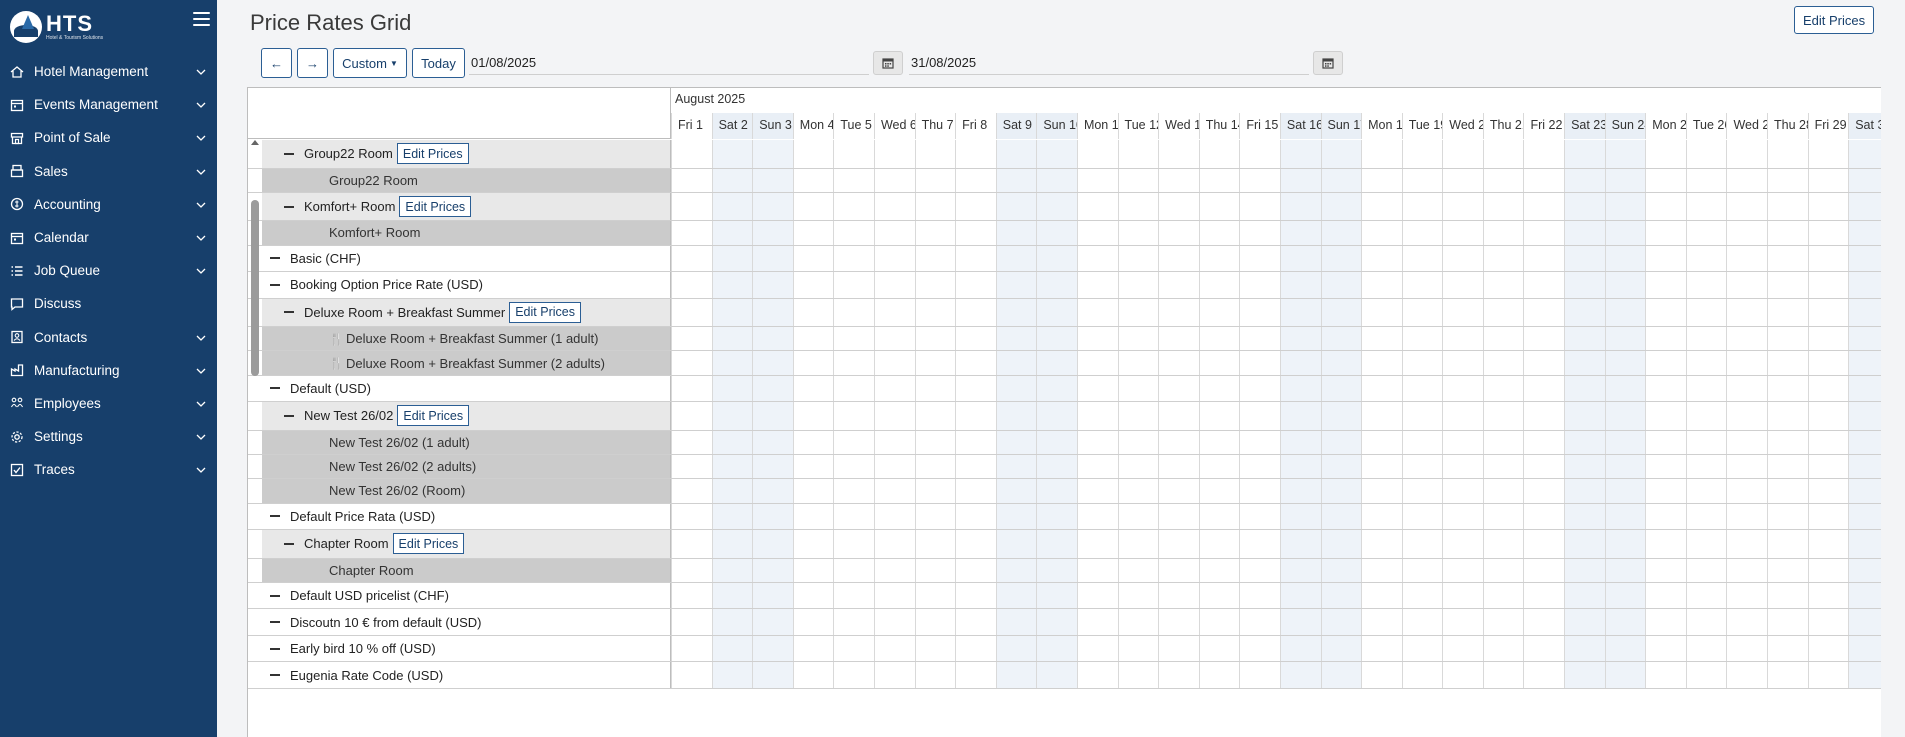 The height and width of the screenshot is (737, 1905). What do you see at coordinates (108, 137) in the screenshot?
I see `sidebar-item-point-of-sale: Point of Sale` at bounding box center [108, 137].